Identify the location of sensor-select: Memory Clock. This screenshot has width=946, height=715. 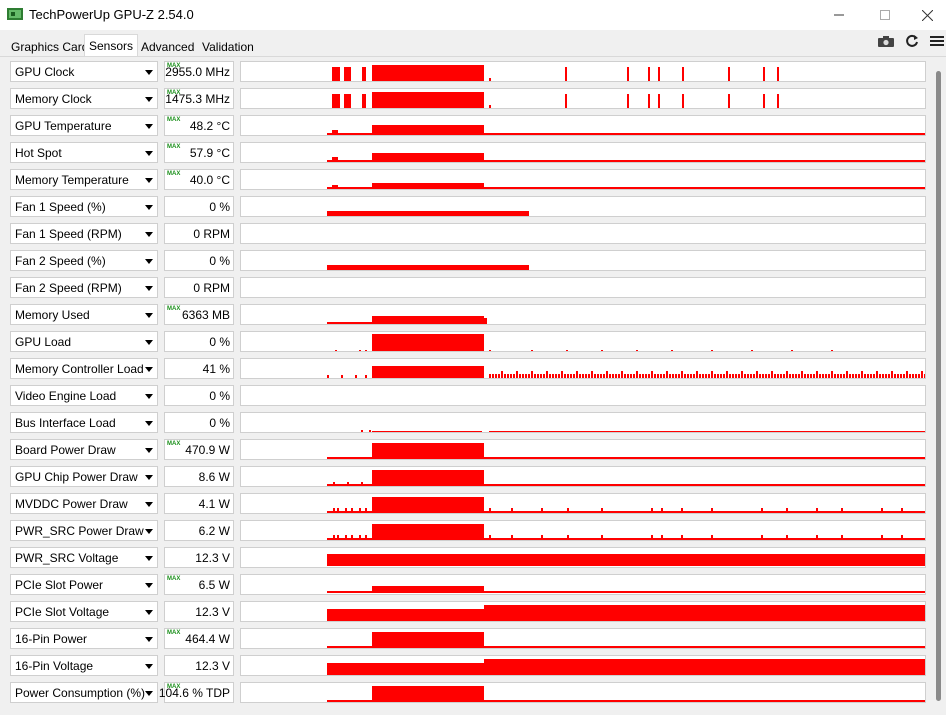
(84, 98).